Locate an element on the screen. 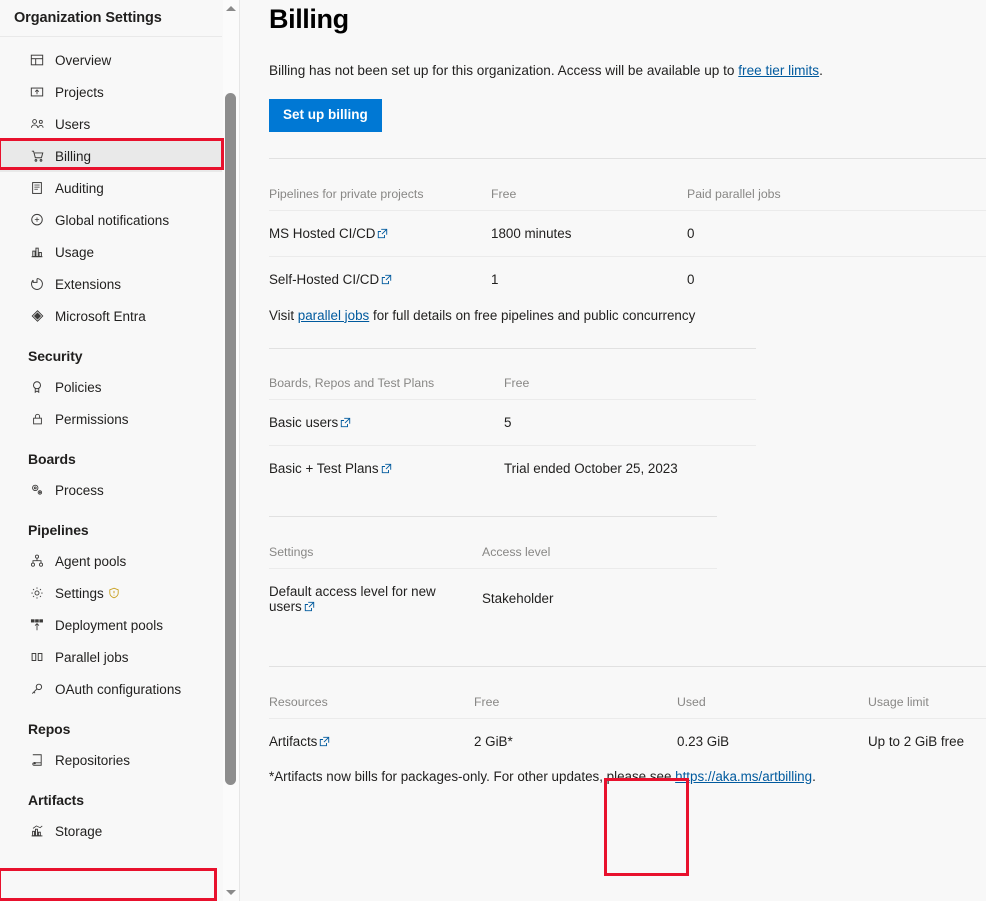 The width and height of the screenshot is (986, 901). page-title: Billing is located at coordinates (309, 19).